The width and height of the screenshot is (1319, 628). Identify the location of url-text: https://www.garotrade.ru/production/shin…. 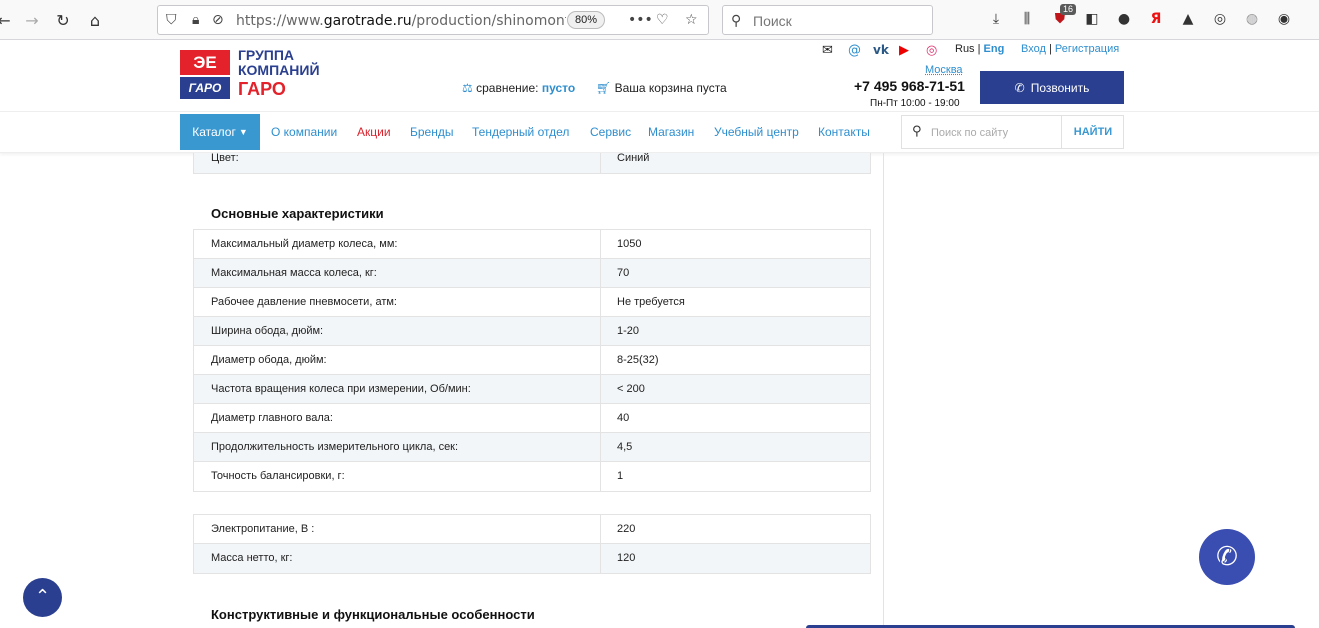
(401, 21).